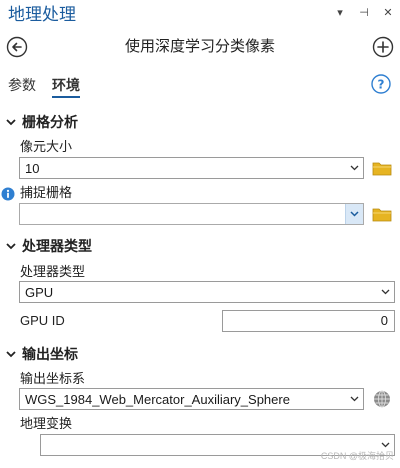 The width and height of the screenshot is (400, 468). Describe the element at coordinates (53, 378) in the screenshot. I see `output-coordinate-system-label: 输出坐标系` at that location.